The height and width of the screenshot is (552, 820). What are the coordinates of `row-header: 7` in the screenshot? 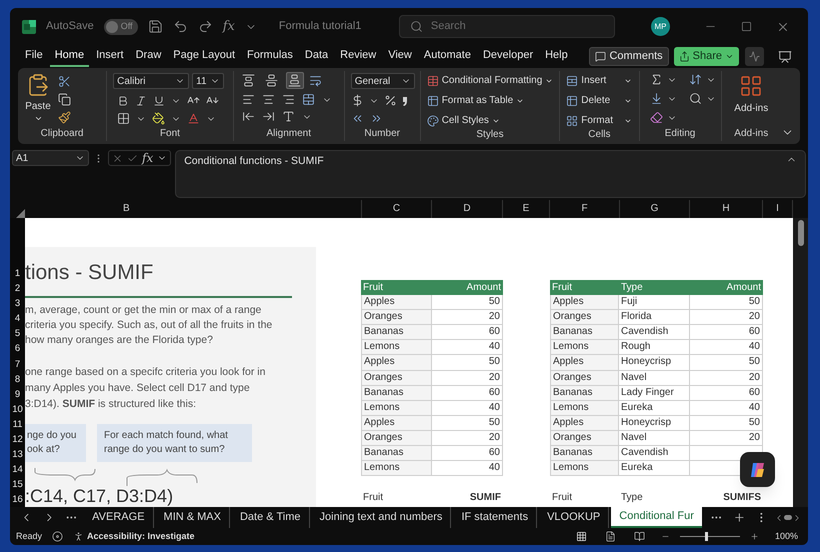 It's located at (17, 363).